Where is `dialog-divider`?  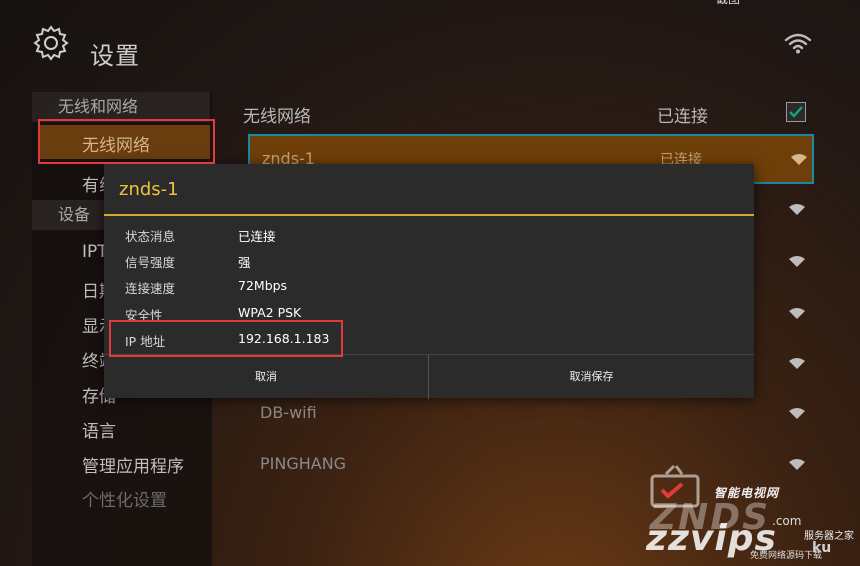 dialog-divider is located at coordinates (429, 215).